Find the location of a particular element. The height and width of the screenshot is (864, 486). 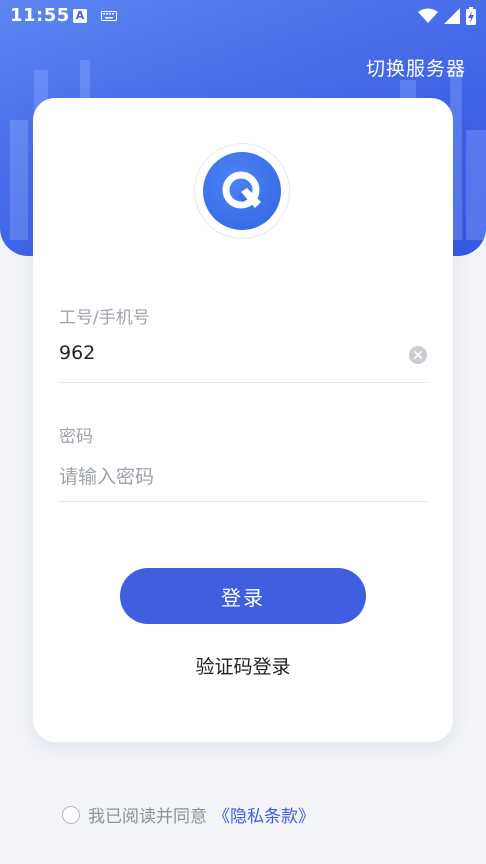

clear-input-button is located at coordinates (418, 355).